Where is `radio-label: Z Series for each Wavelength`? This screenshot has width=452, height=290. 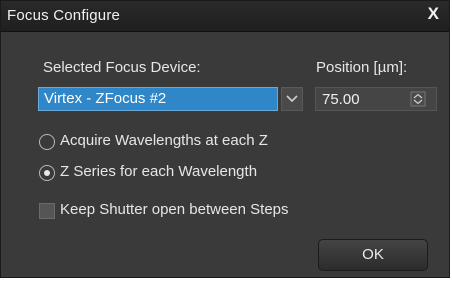
radio-label: Z Series for each Wavelength is located at coordinates (159, 171).